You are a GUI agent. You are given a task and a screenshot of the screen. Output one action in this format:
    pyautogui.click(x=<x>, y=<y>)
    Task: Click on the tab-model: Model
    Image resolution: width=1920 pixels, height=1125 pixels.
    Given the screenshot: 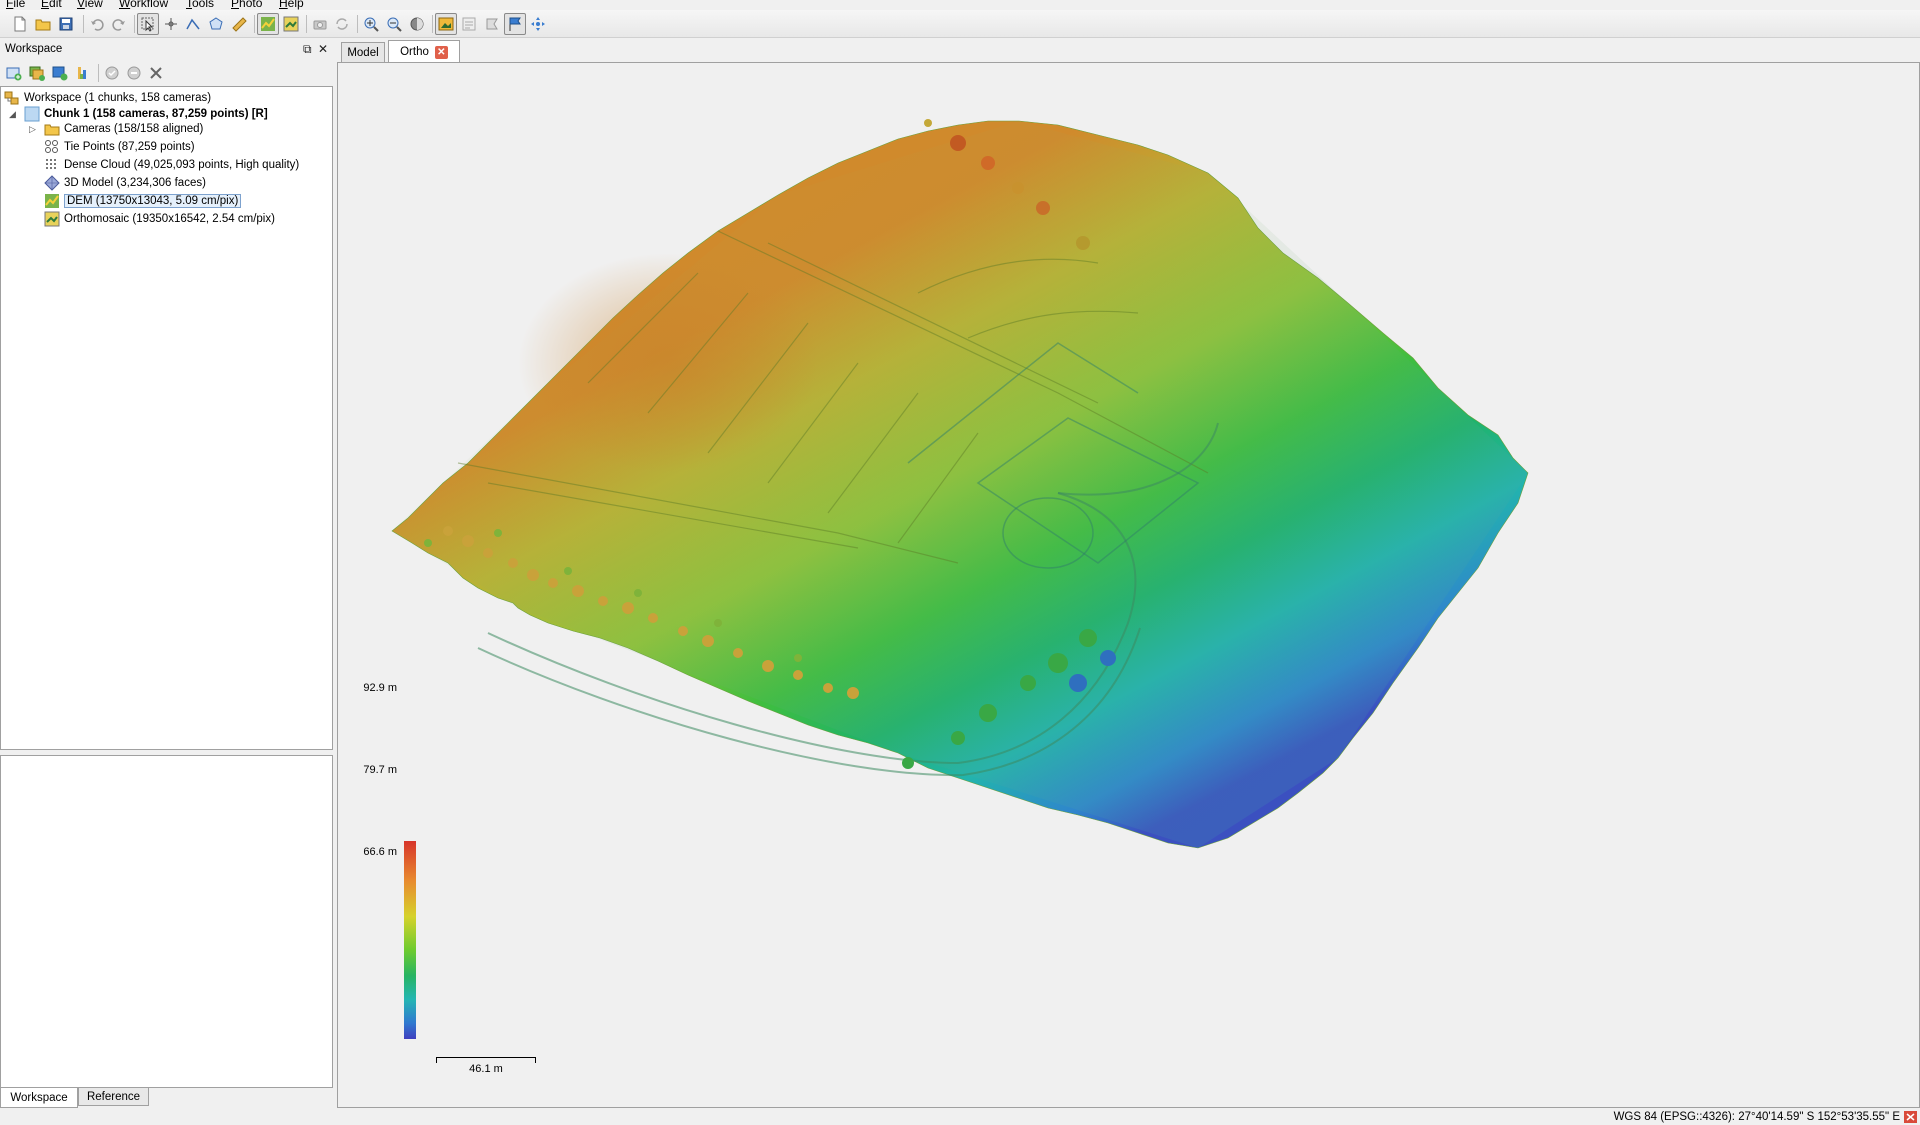 What is the action you would take?
    pyautogui.click(x=363, y=52)
    